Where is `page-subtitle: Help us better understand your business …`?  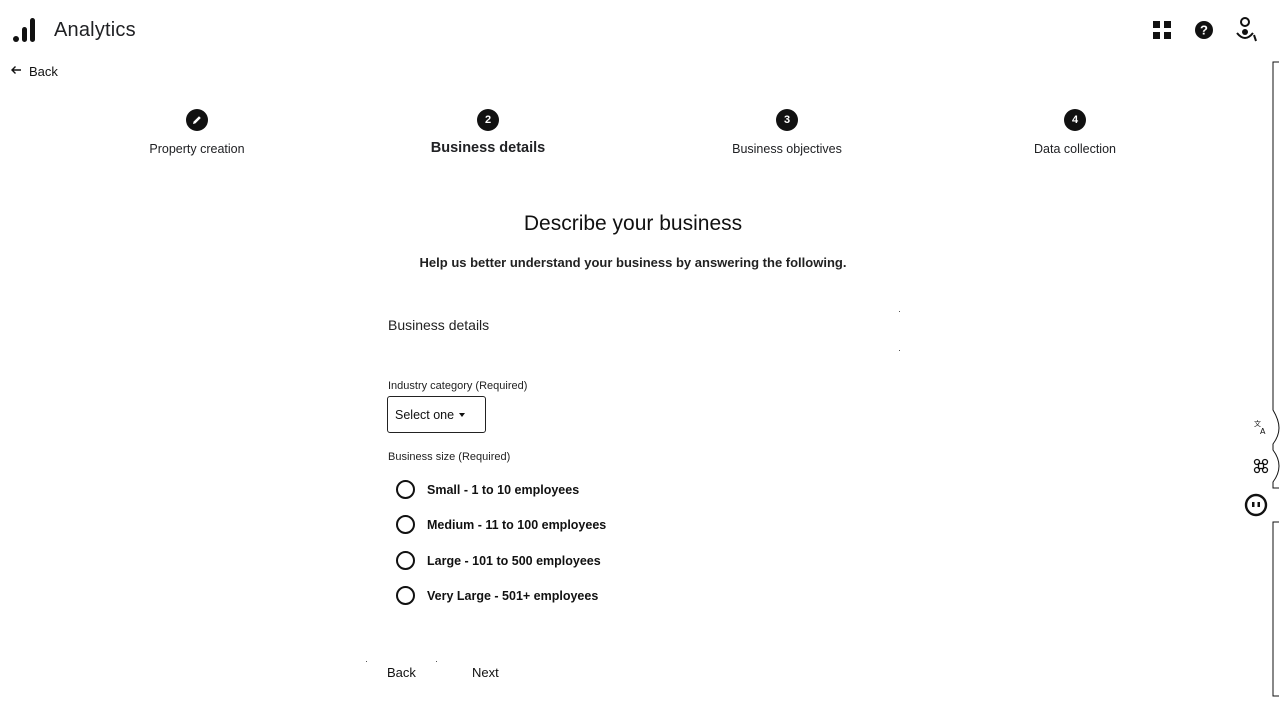 page-subtitle: Help us better understand your business … is located at coordinates (633, 262).